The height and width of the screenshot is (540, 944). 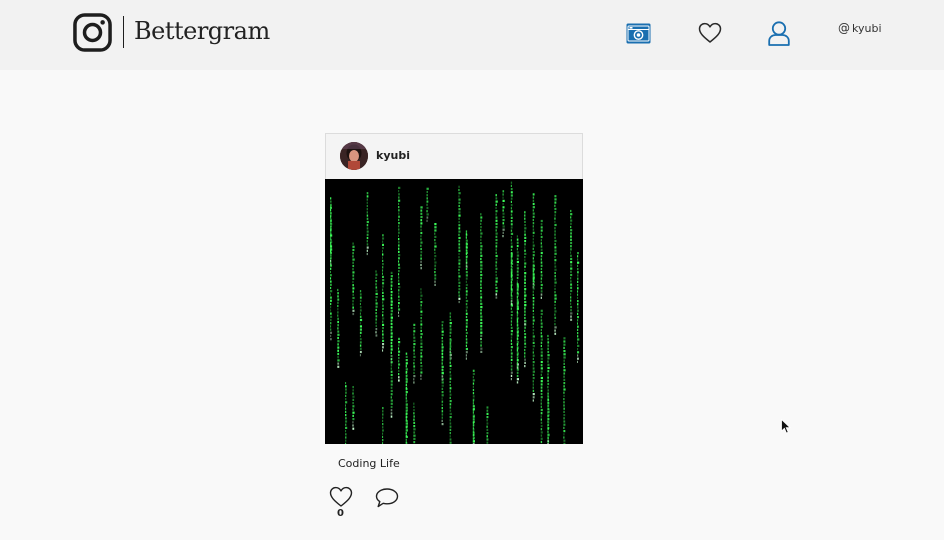 What do you see at coordinates (387, 498) in the screenshot?
I see `speech-bubble-icon` at bounding box center [387, 498].